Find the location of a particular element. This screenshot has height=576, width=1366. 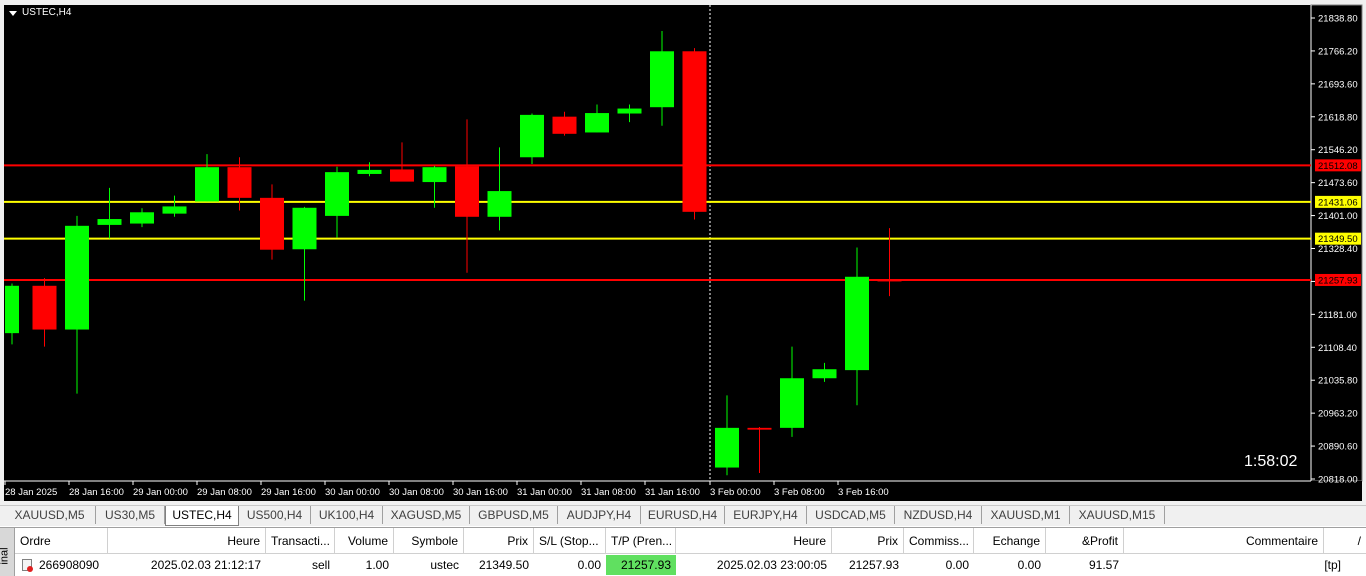

x-tick-label-7: 30 Jan 16:00 is located at coordinates (480, 492).